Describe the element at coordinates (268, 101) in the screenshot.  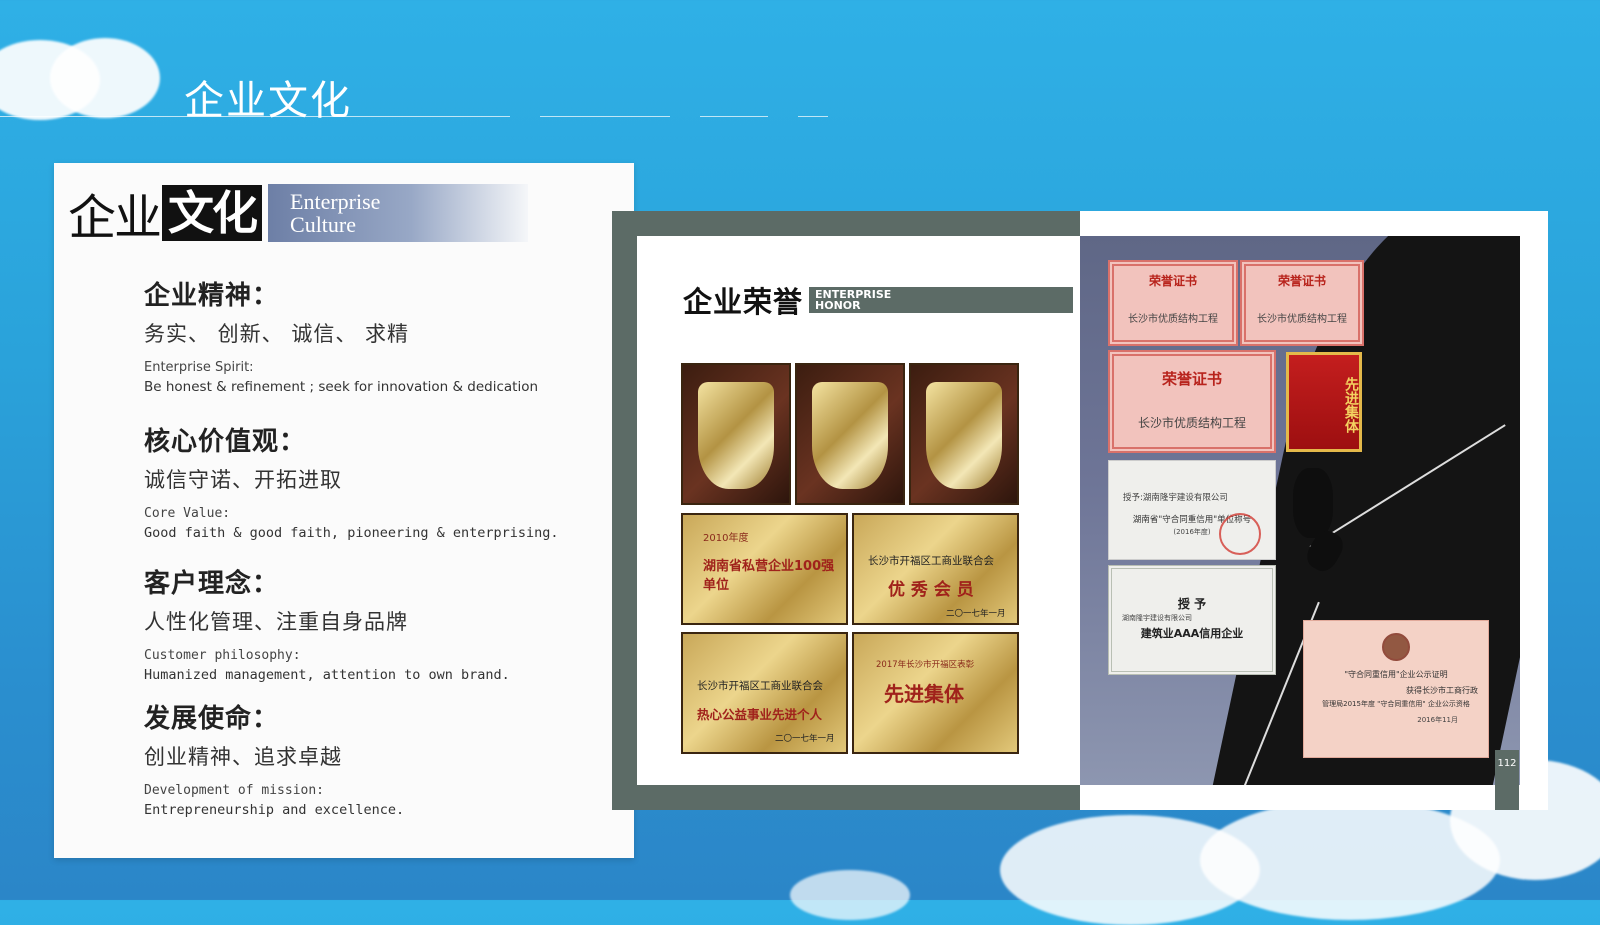
I see `page-title: 企业文化` at that location.